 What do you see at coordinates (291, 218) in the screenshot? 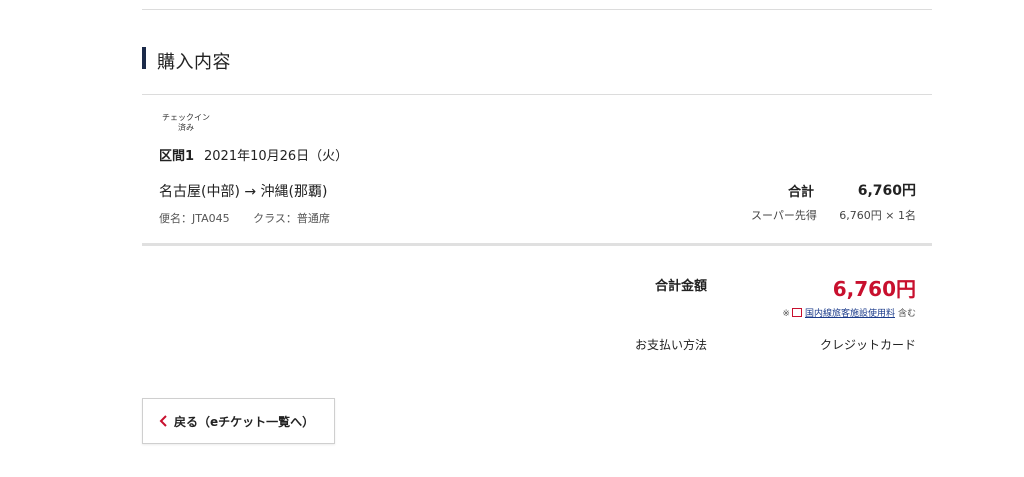
I see `seat-class: クラス：普通席` at bounding box center [291, 218].